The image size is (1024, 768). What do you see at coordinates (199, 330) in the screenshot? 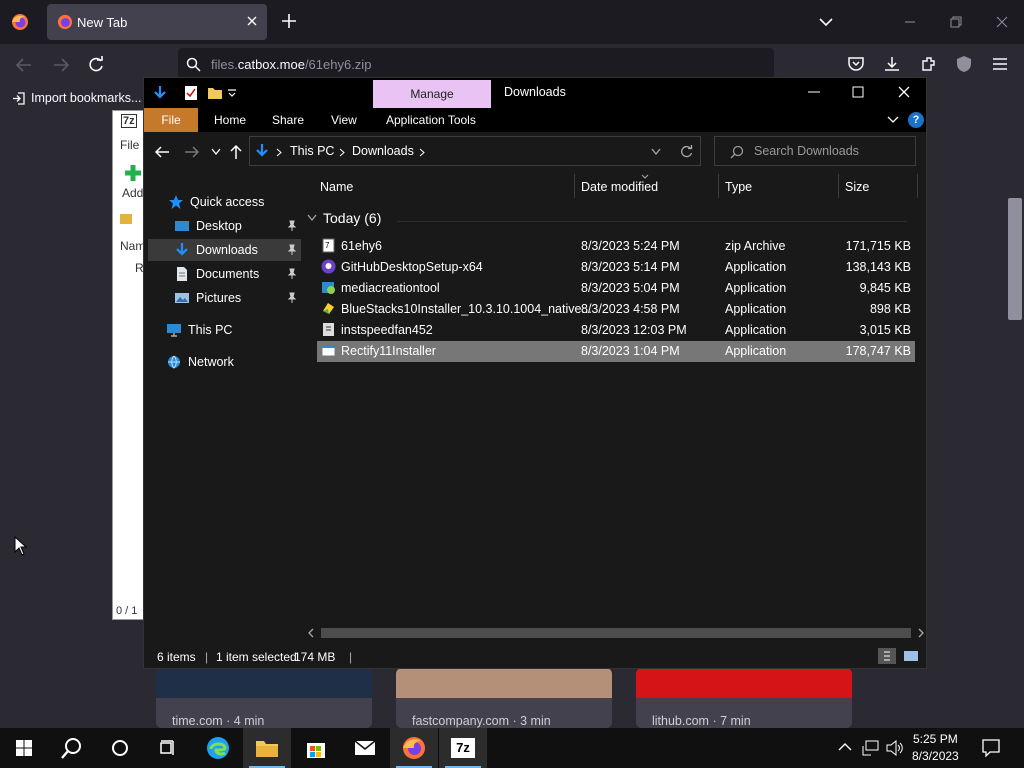
I see `nav-this-pc: This PC` at bounding box center [199, 330].